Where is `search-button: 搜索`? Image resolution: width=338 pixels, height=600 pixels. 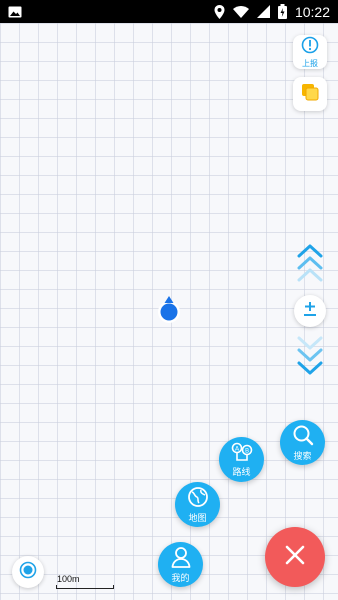
search-button: 搜索 is located at coordinates (302, 442).